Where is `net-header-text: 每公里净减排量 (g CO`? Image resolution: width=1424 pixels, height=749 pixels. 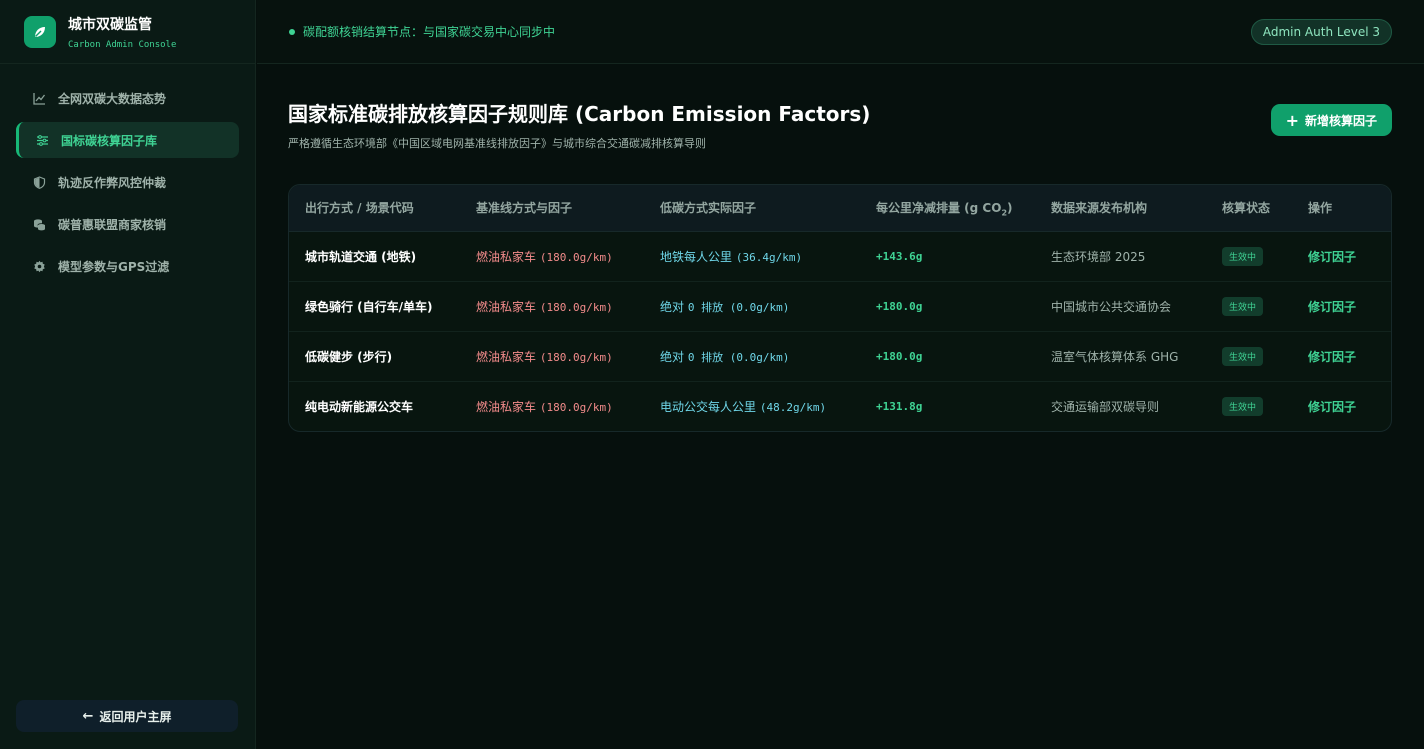 net-header-text: 每公里净减排量 (g CO is located at coordinates (939, 207).